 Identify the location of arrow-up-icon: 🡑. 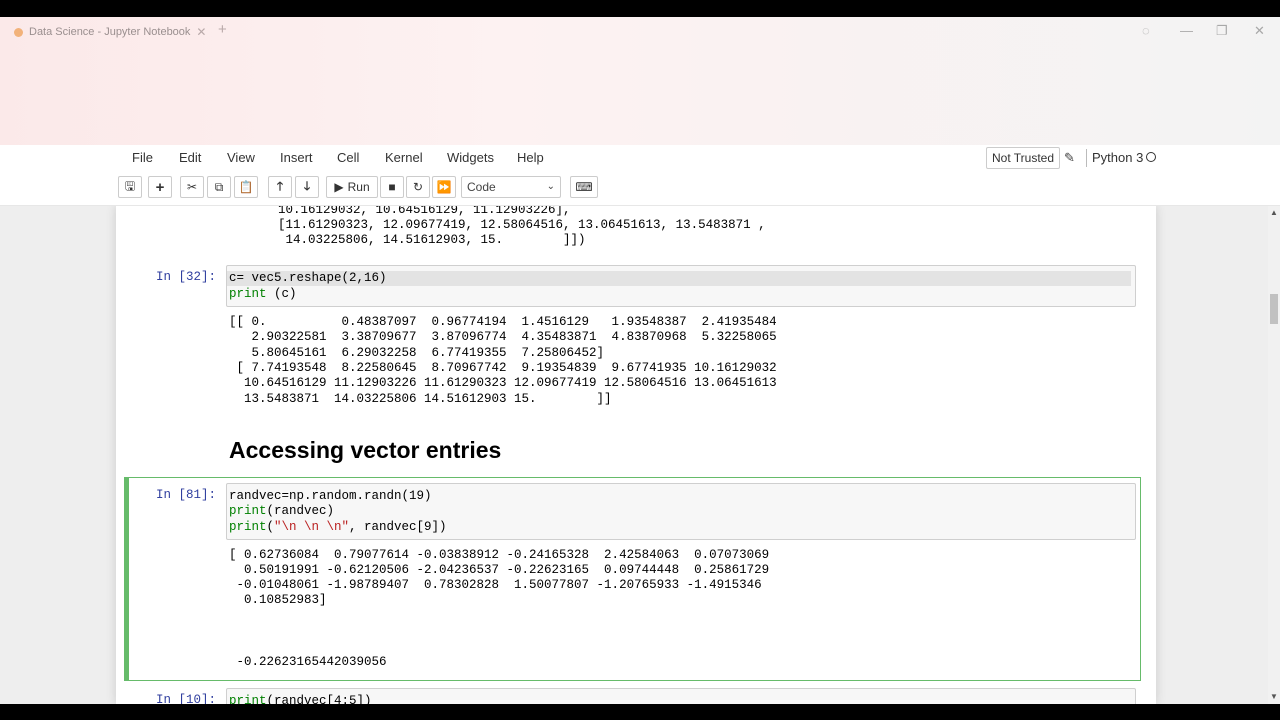
(280, 185).